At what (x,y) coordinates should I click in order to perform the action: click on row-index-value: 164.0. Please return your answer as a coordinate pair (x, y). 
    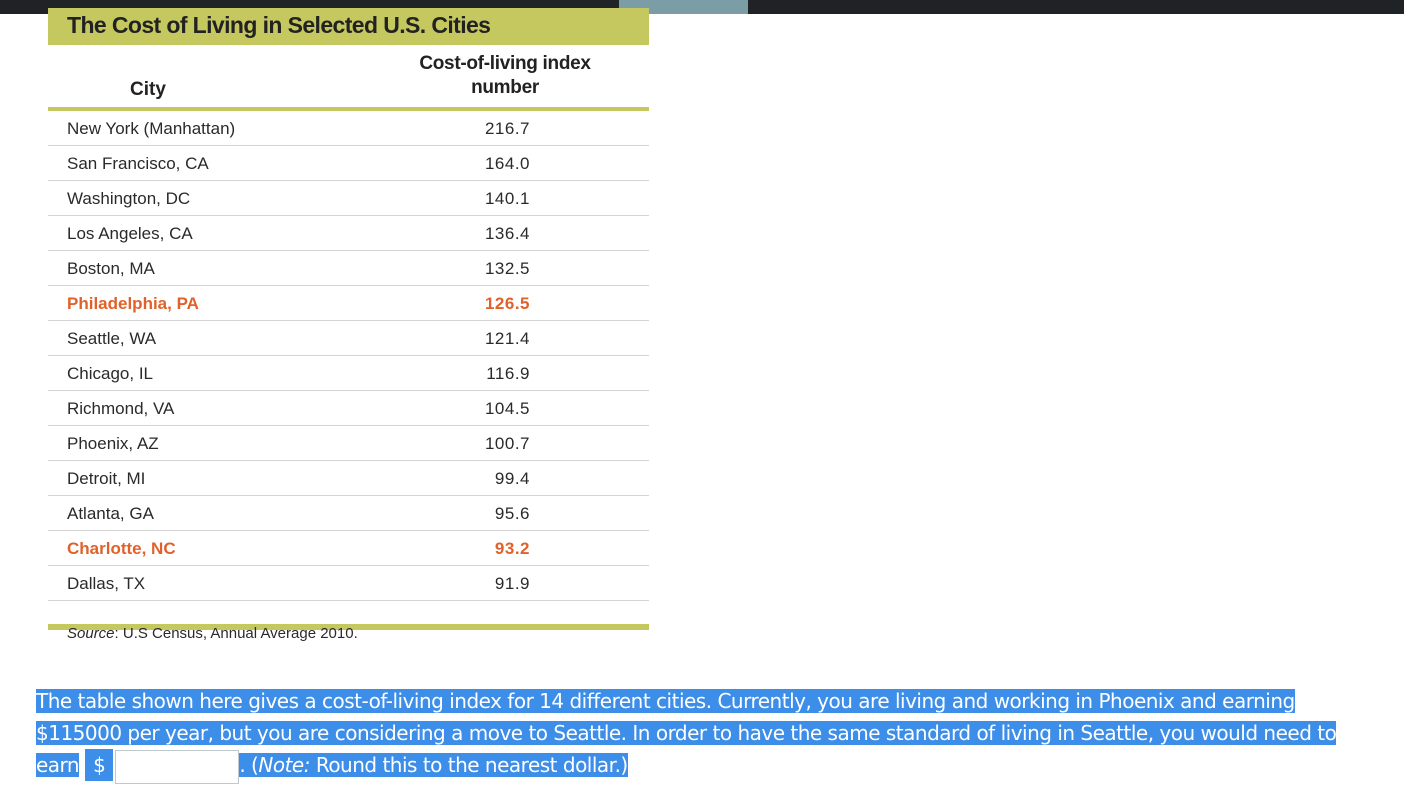
    Looking at the image, I should click on (507, 163).